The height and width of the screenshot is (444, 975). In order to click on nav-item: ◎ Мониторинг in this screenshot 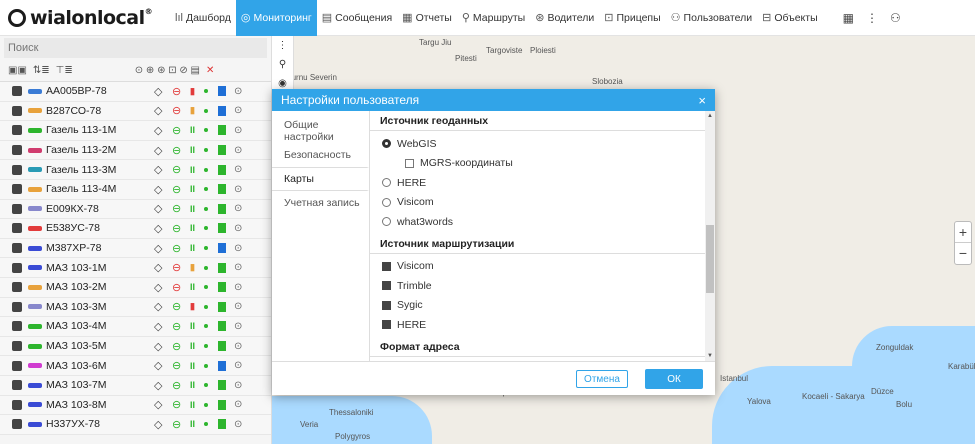, I will do `click(276, 18)`.